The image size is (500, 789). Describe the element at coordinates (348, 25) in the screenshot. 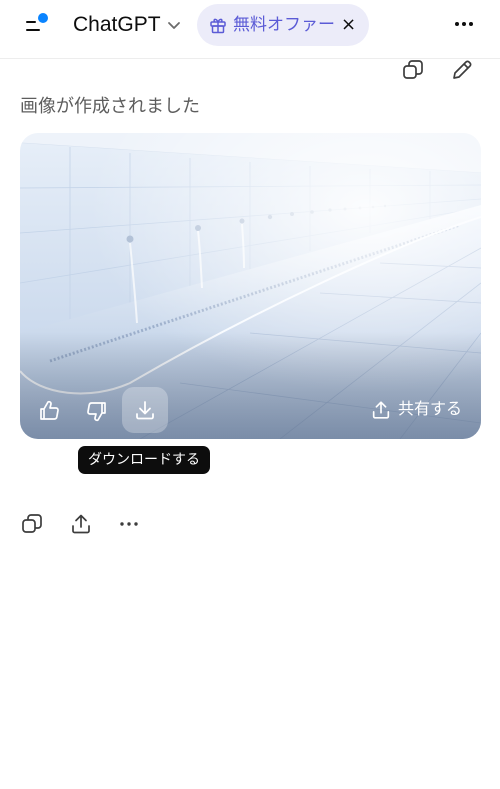

I see `close-icon: ×` at that location.